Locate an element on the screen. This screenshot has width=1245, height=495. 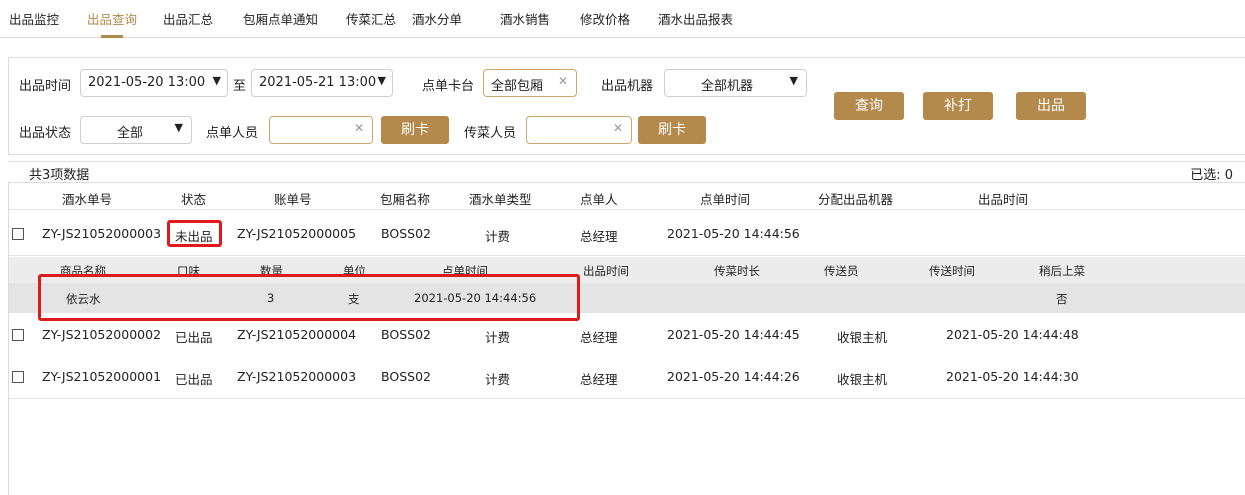
server-label: 传菜人员 is located at coordinates (490, 133).